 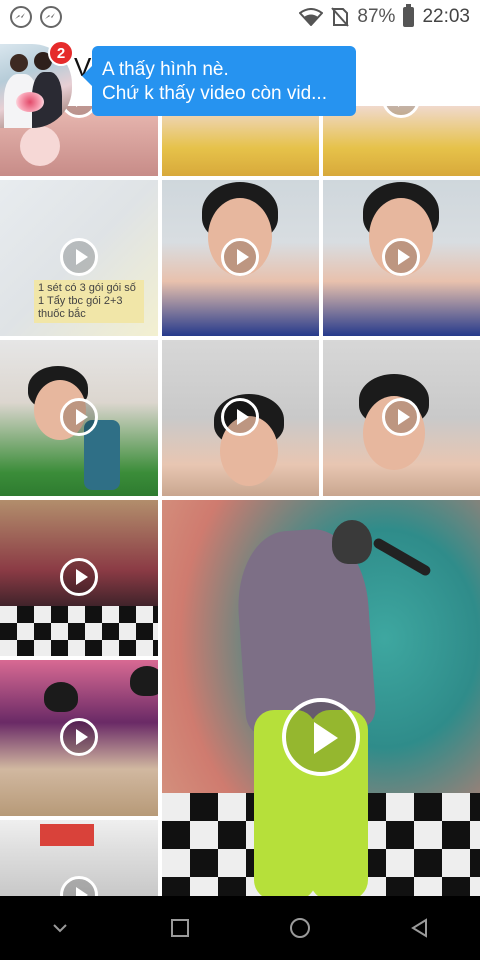 What do you see at coordinates (240, 141) in the screenshot?
I see `media-tile` at bounding box center [240, 141].